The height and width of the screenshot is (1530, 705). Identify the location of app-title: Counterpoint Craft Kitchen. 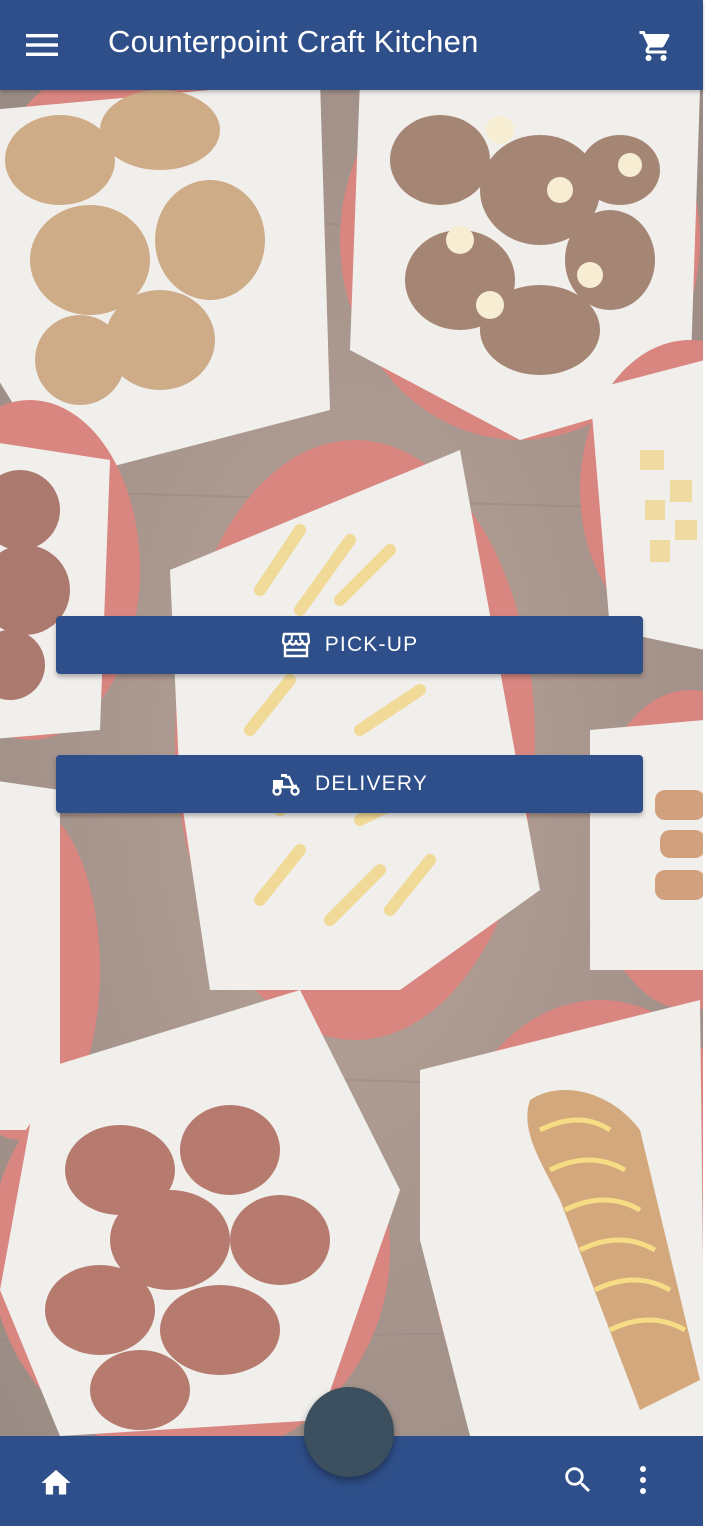
(293, 41).